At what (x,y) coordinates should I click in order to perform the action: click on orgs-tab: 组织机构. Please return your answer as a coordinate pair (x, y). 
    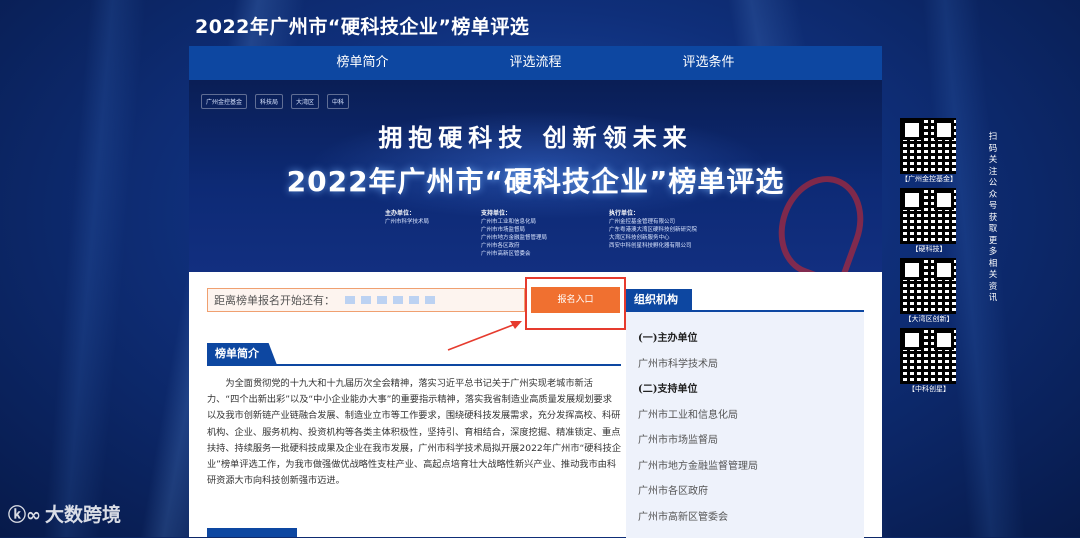
    Looking at the image, I should click on (659, 300).